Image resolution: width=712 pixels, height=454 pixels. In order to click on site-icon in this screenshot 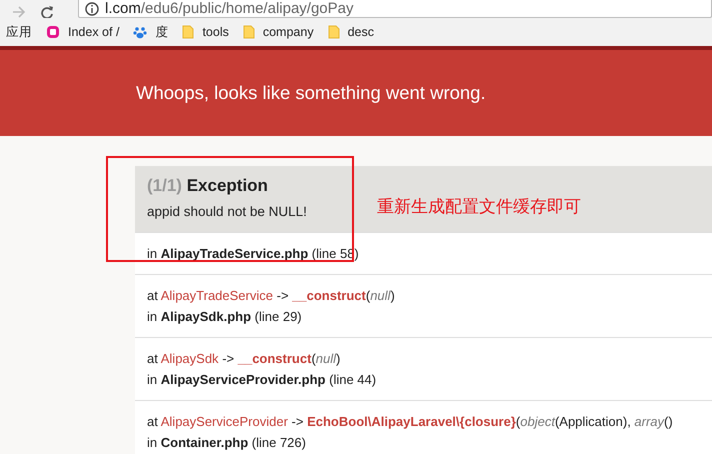, I will do `click(53, 32)`.